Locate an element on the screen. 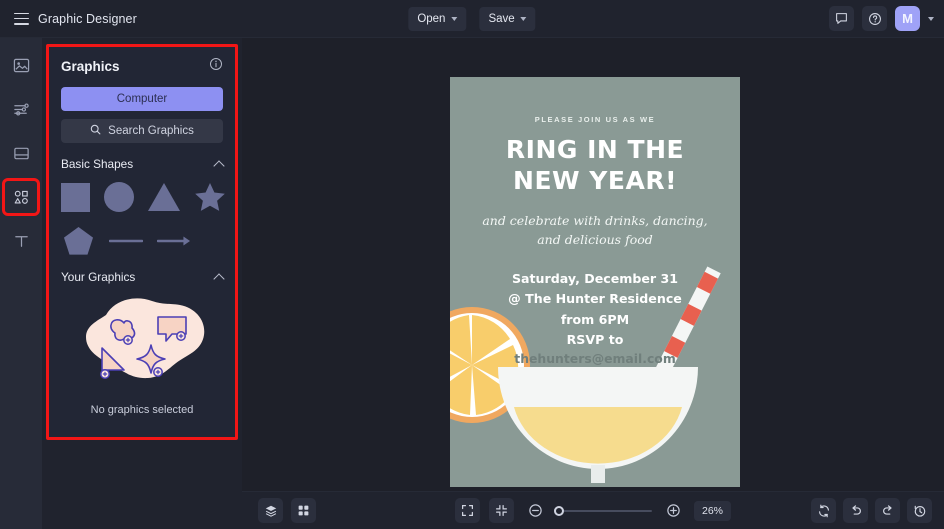 This screenshot has width=944, height=529. refresh-icon is located at coordinates (823, 510).